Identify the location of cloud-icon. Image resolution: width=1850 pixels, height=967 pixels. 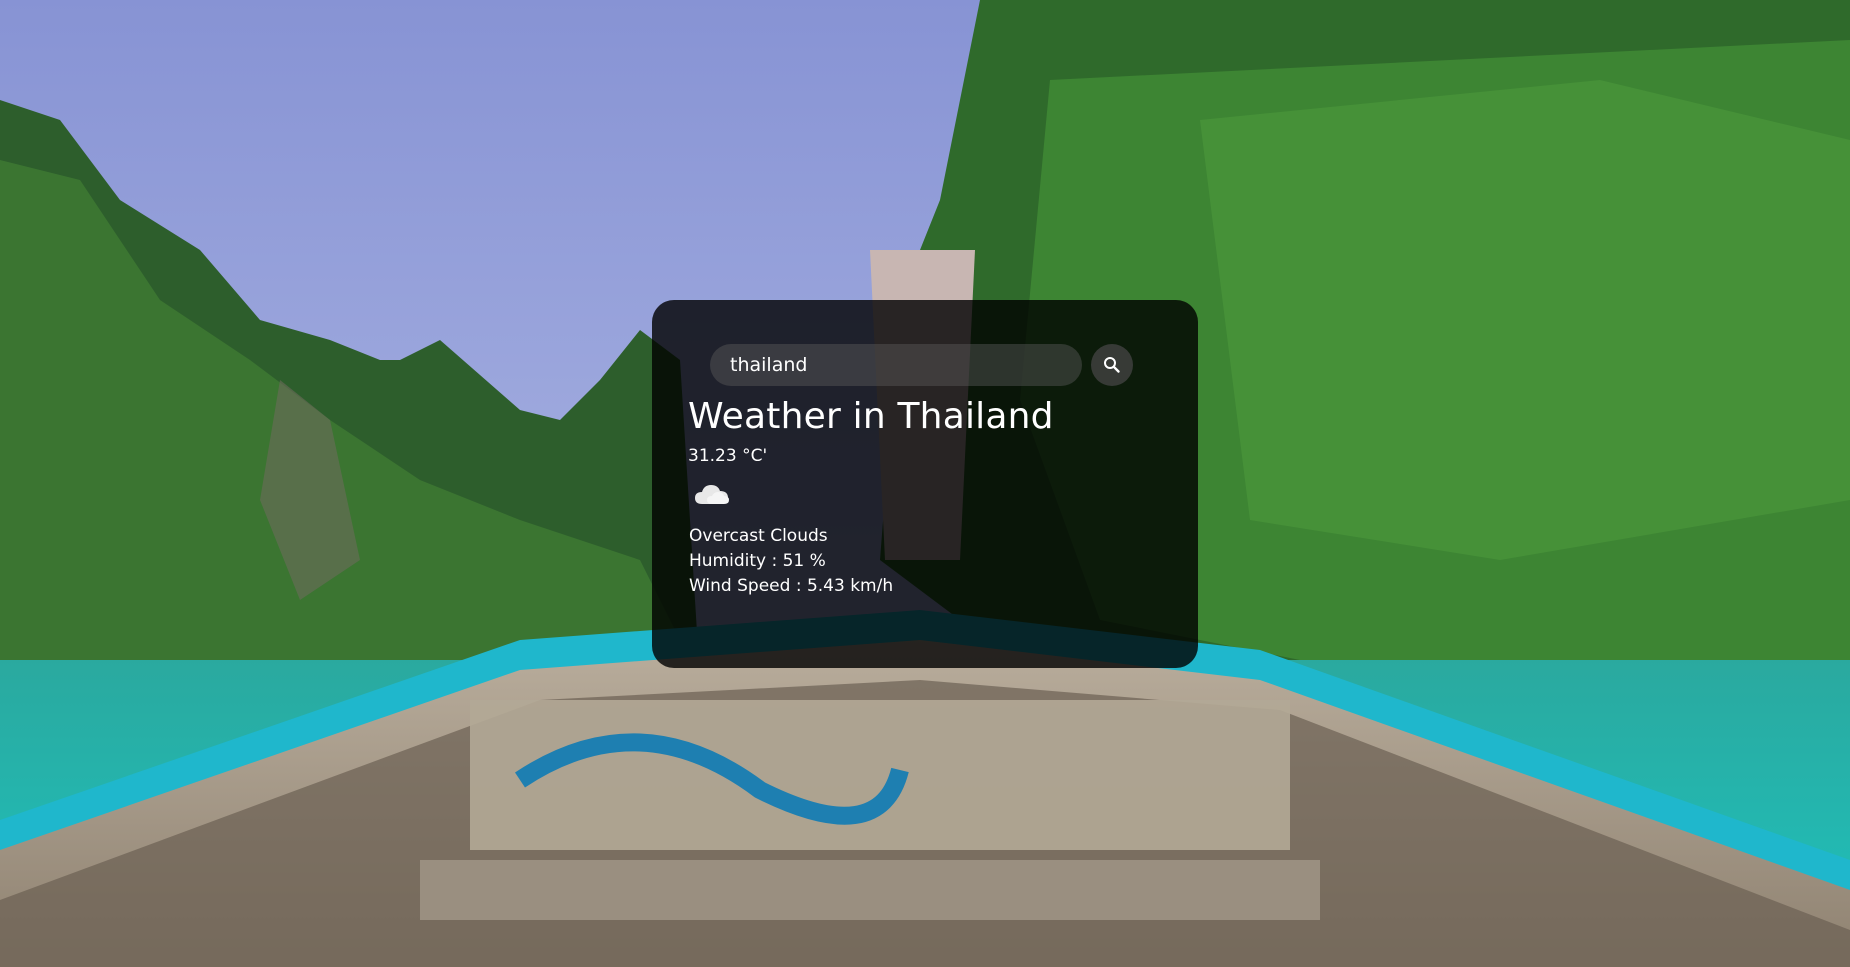
(712, 494).